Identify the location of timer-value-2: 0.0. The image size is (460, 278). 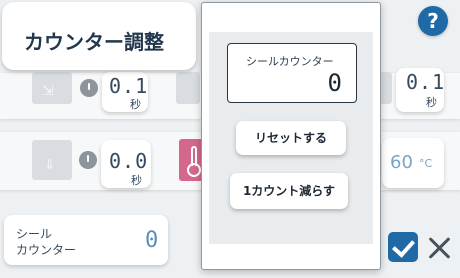
(129, 161).